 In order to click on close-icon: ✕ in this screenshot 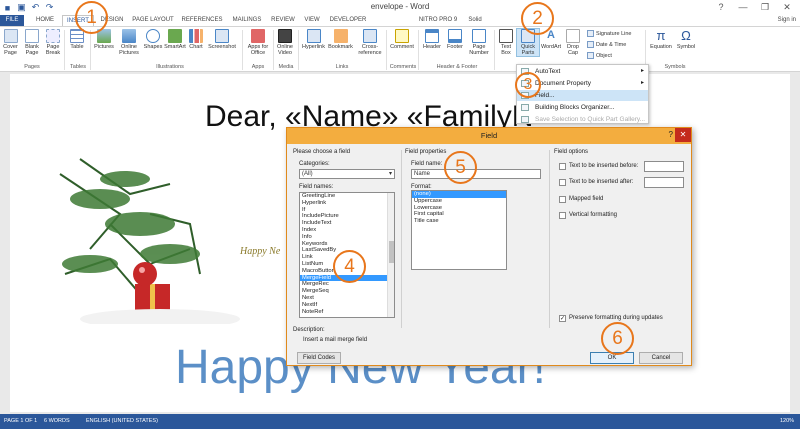, I will do `click(787, 7)`.